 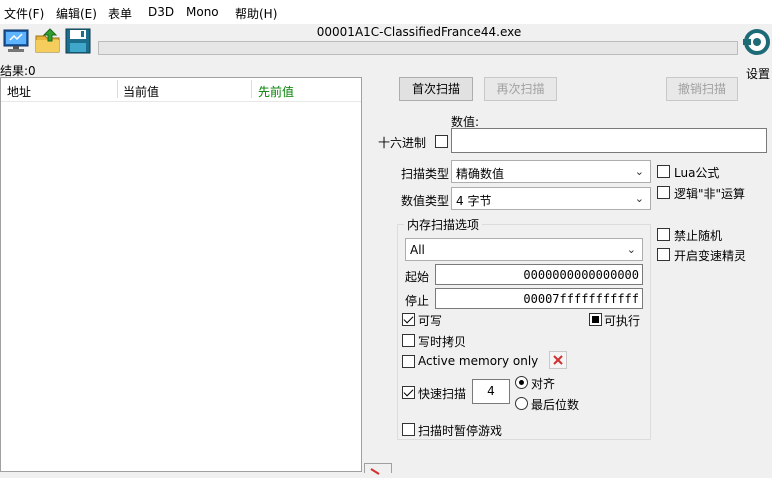 What do you see at coordinates (141, 91) in the screenshot?
I see `column-current-value: 当前值` at bounding box center [141, 91].